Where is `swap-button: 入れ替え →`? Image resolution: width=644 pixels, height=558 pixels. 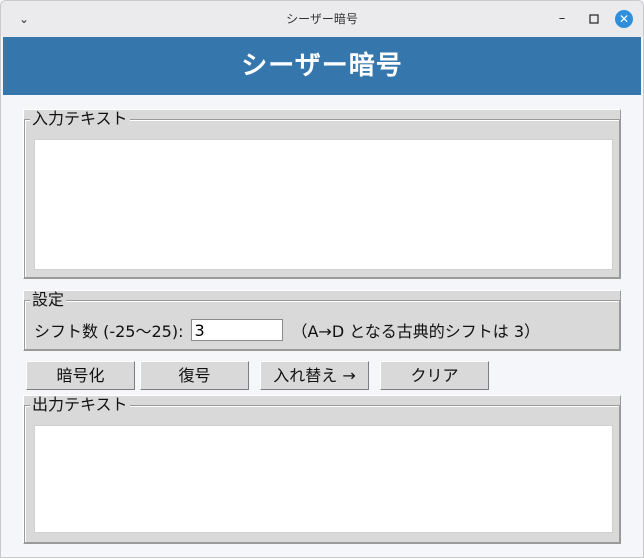 swap-button: 入れ替え → is located at coordinates (314, 375).